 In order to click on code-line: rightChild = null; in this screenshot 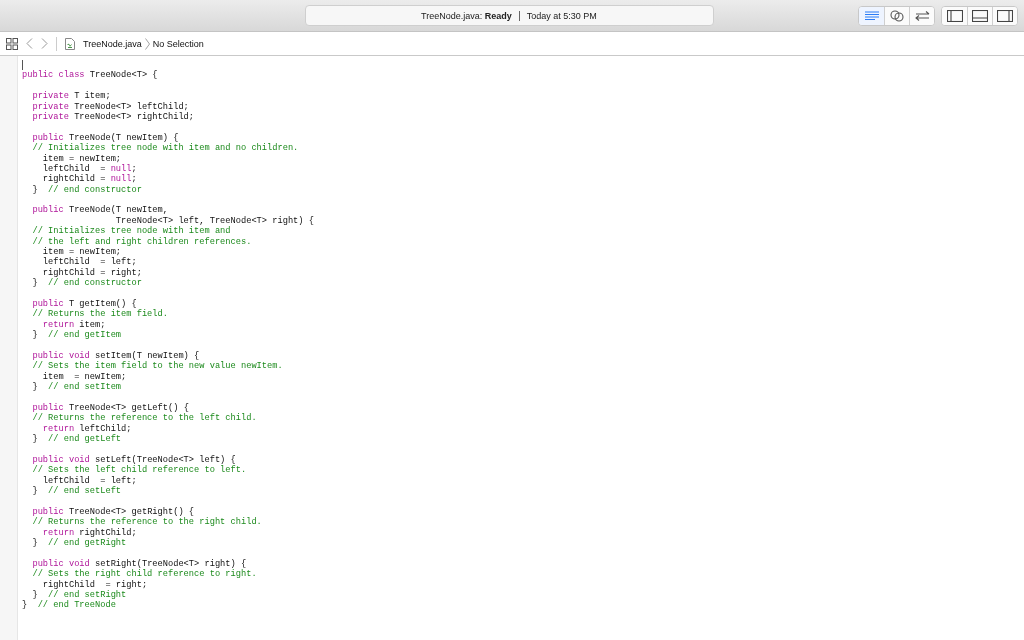, I will do `click(89, 179)`.